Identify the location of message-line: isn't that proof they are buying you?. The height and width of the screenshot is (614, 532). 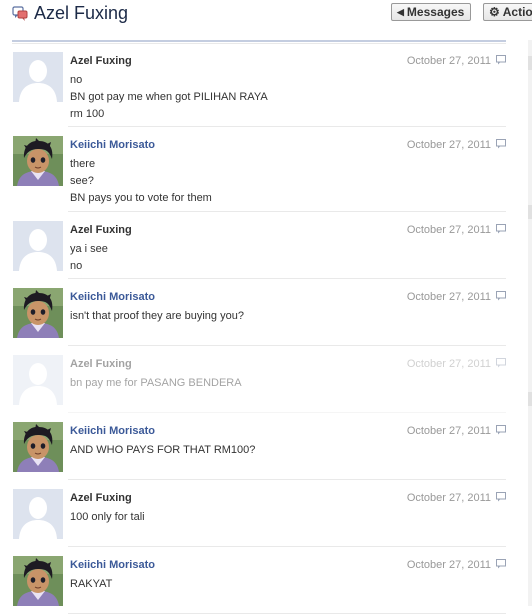
(157, 316).